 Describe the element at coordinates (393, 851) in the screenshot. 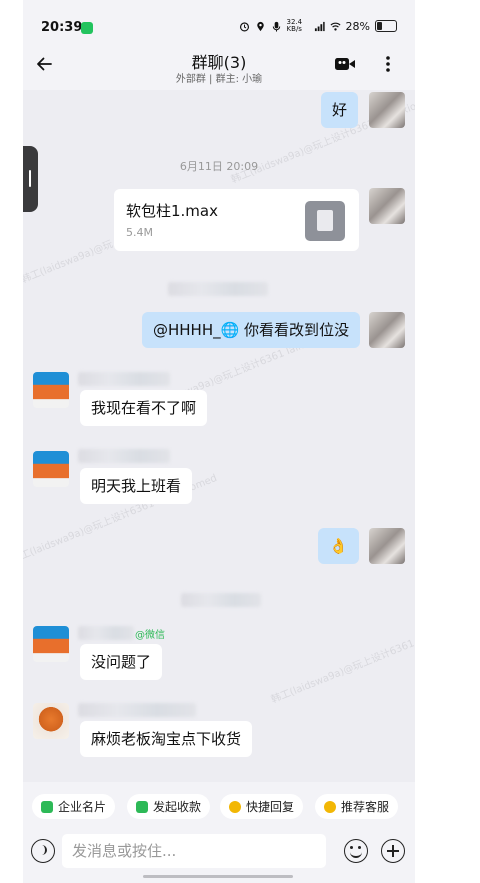

I see `plus-icon` at that location.